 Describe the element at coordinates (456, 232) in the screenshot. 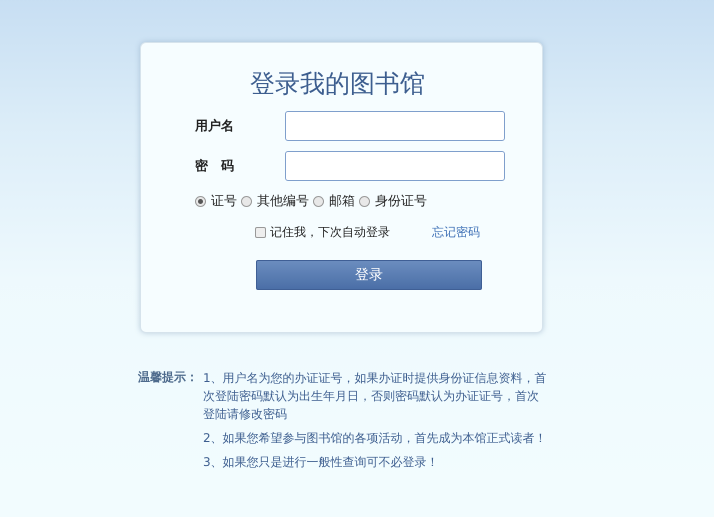

I see `forgot-password-link: 忘记密码` at that location.